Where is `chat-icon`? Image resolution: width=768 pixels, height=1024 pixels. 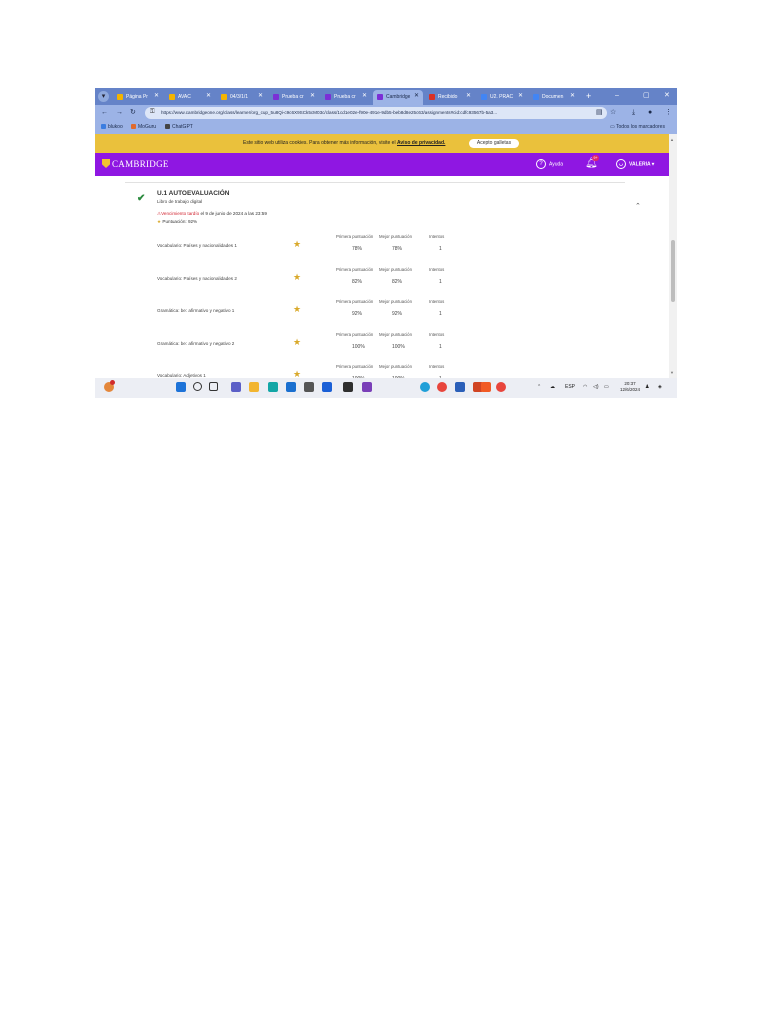
chat-icon is located at coordinates (236, 387).